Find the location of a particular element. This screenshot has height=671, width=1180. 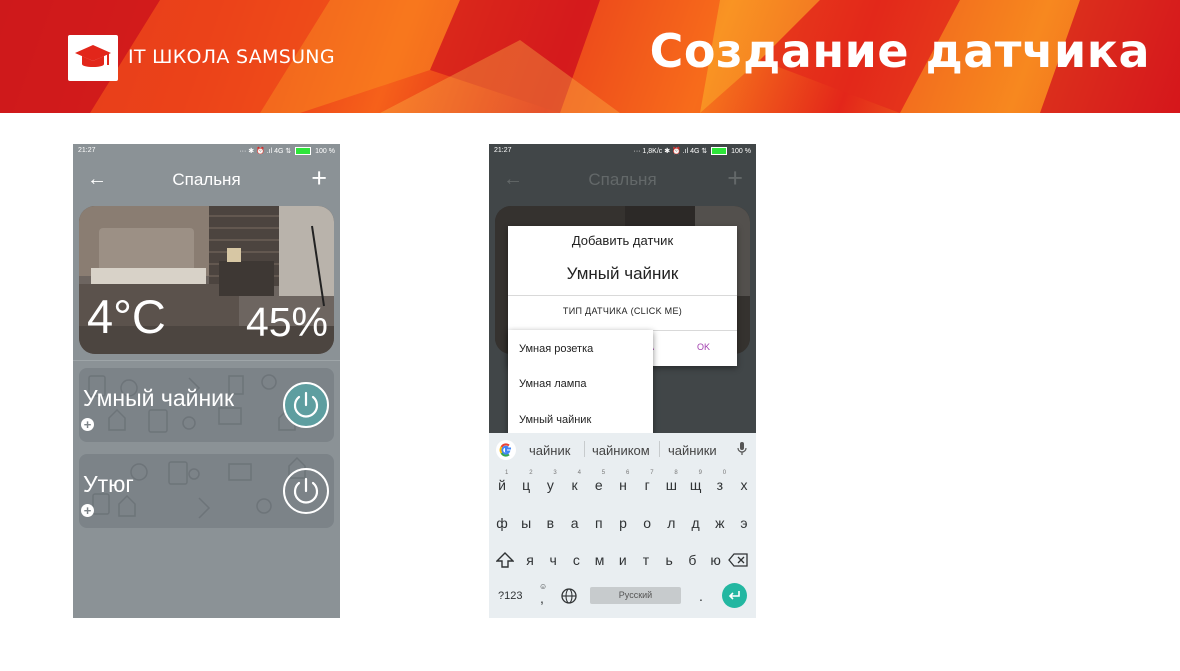

key-х: х is located at coordinates (744, 485).